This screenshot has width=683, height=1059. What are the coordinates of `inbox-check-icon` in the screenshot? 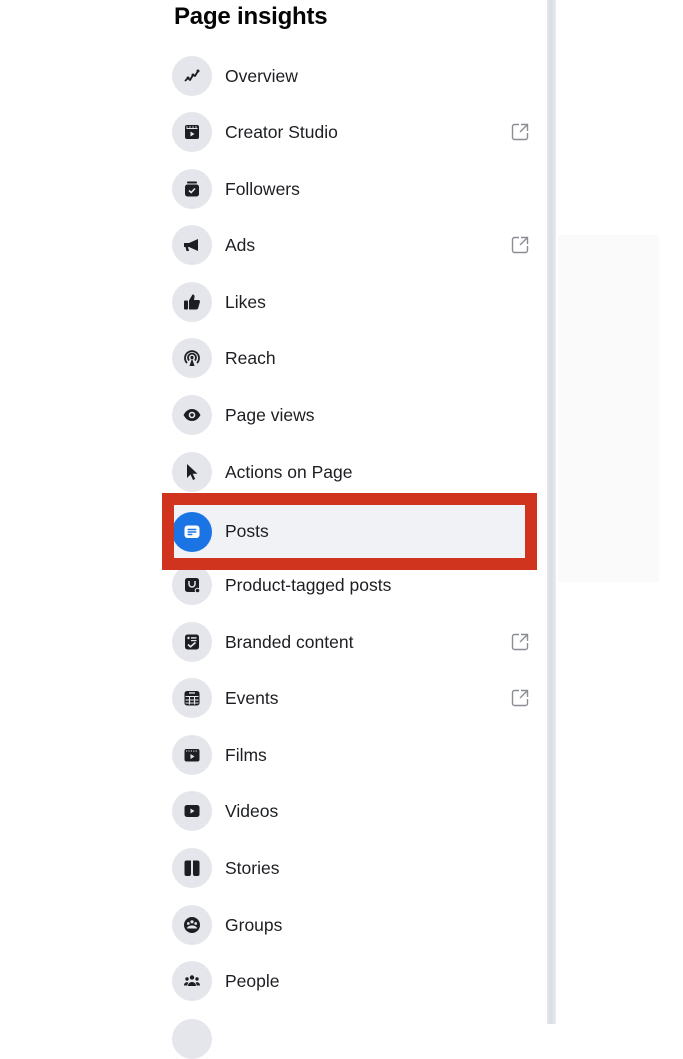 It's located at (192, 189).